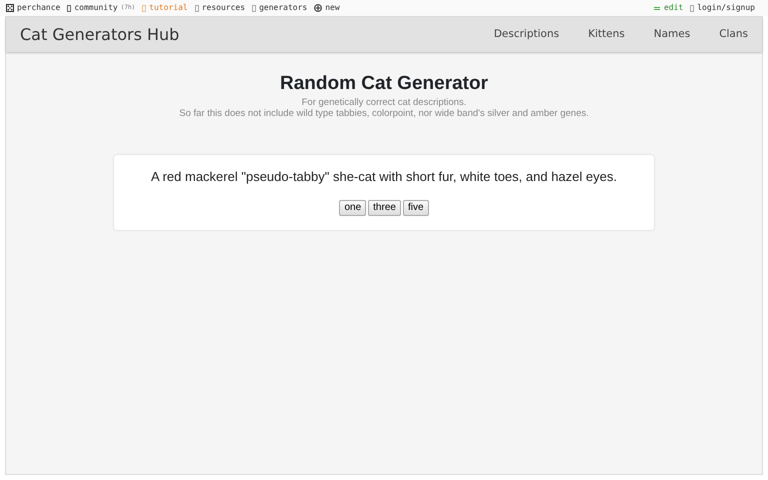 The image size is (768, 480). What do you see at coordinates (352, 208) in the screenshot?
I see `generate-button: one` at bounding box center [352, 208].